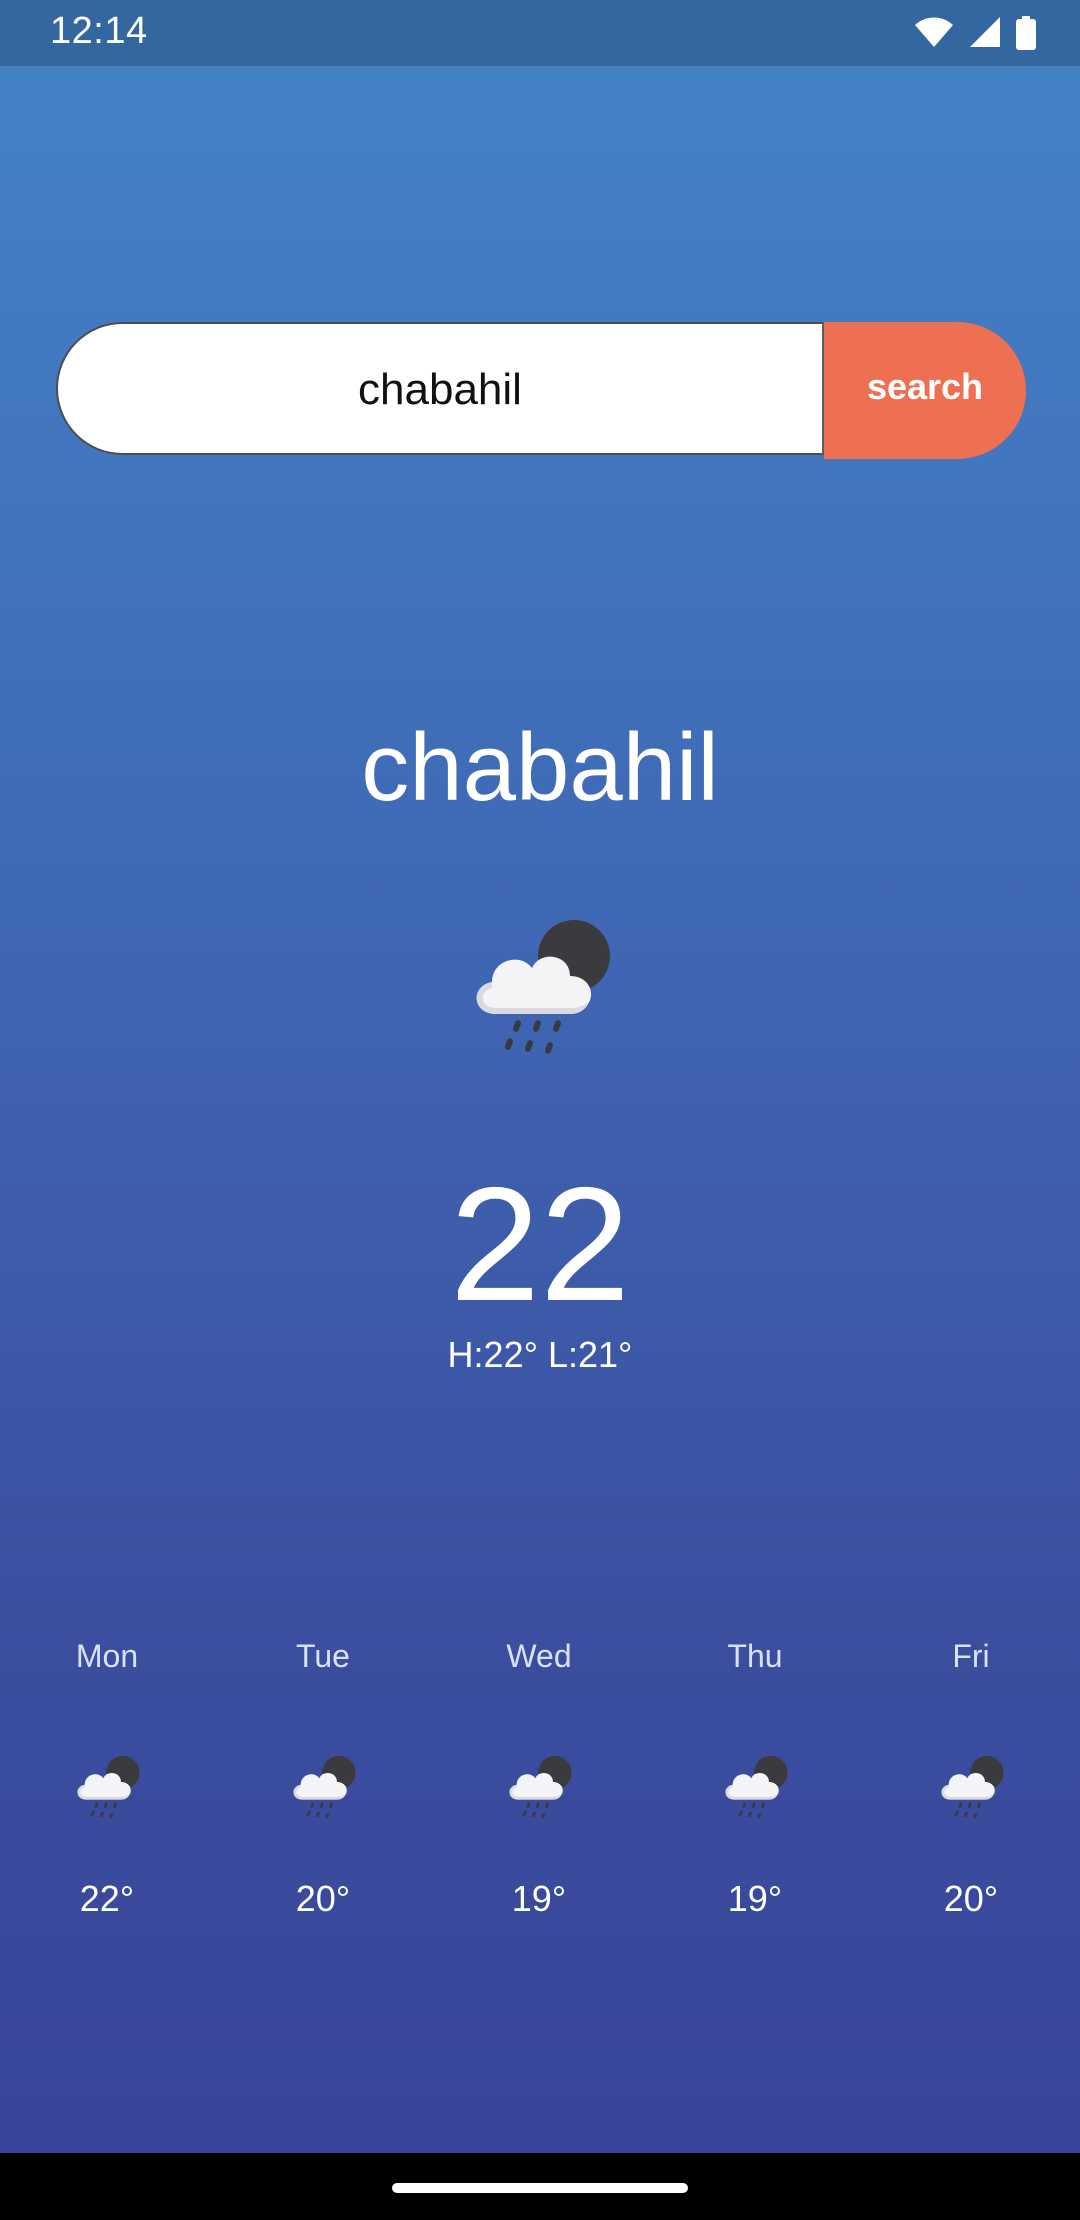 Image resolution: width=1080 pixels, height=2220 pixels. What do you see at coordinates (985, 32) in the screenshot?
I see `signal-icon` at bounding box center [985, 32].